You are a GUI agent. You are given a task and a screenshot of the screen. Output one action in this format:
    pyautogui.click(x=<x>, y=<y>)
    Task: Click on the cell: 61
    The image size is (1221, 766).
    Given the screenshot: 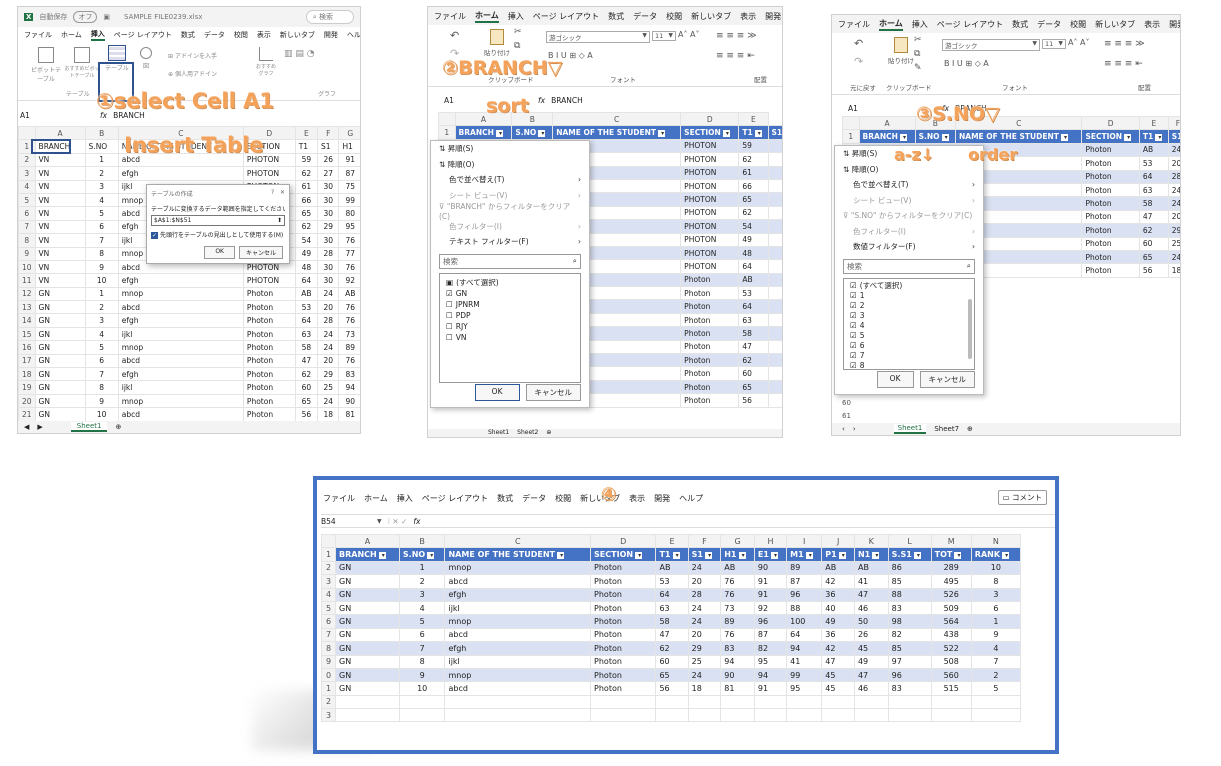 What is the action you would take?
    pyautogui.click(x=753, y=172)
    